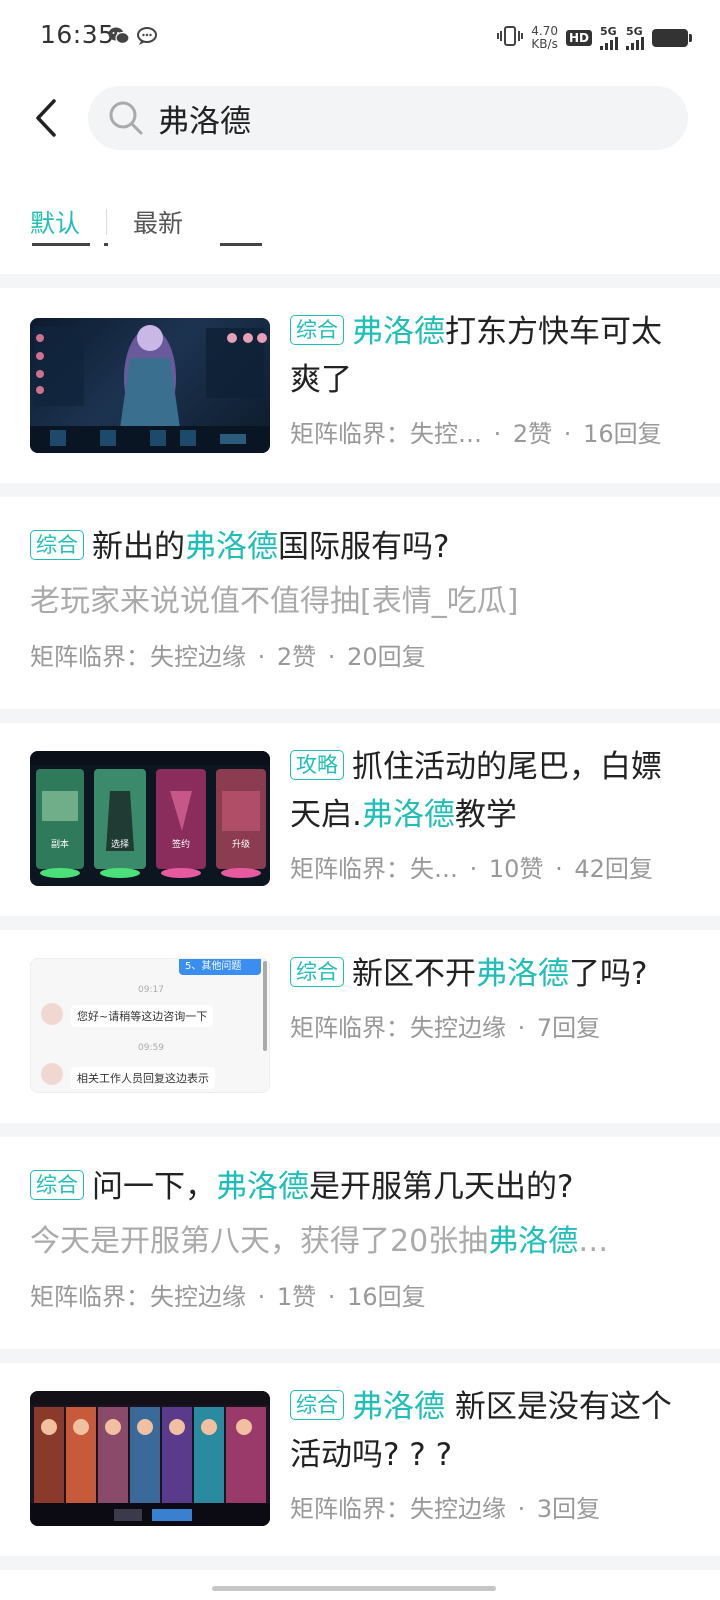  I want to click on replies-count: 7回复, so click(568, 1028).